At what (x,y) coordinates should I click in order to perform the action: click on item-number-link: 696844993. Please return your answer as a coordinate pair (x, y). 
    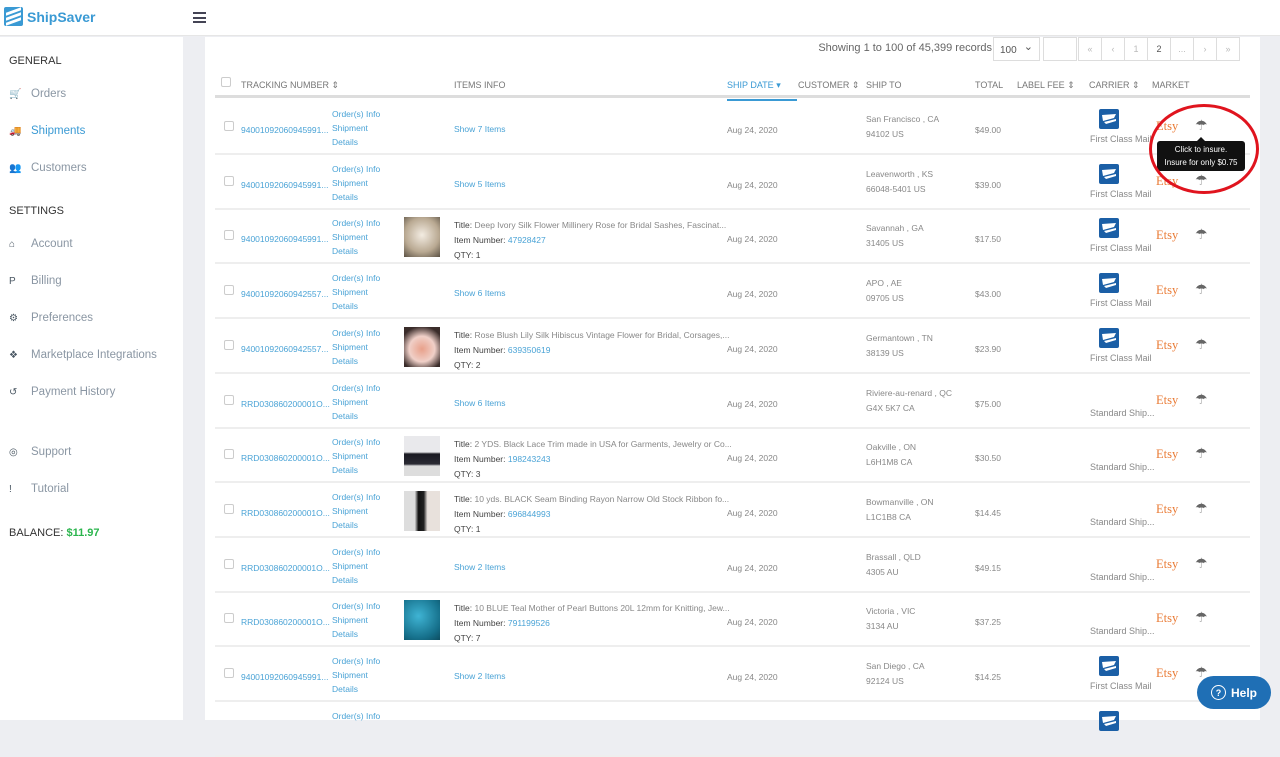
    Looking at the image, I should click on (529, 514).